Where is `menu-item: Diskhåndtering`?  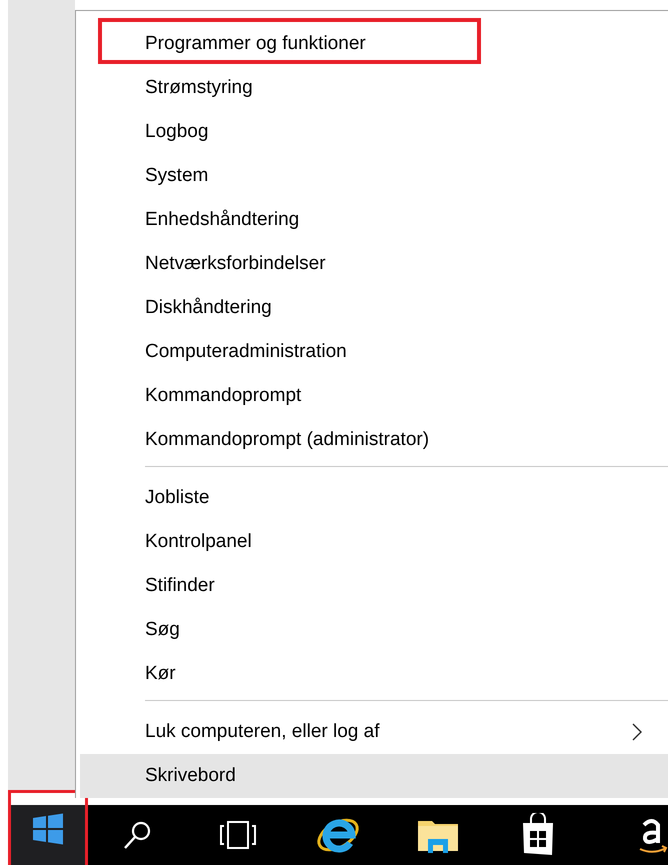
menu-item: Diskhåndtering is located at coordinates (374, 308).